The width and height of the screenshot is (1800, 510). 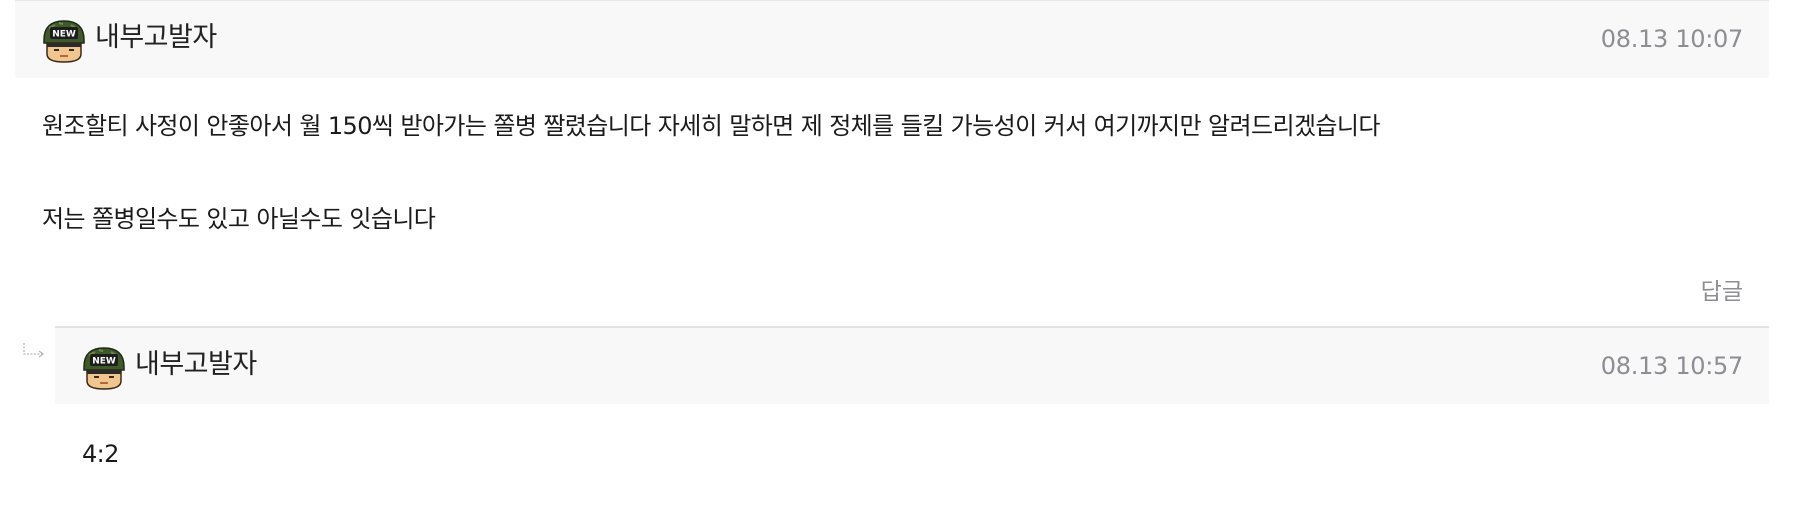 I want to click on reply-body-line: 4:2, so click(x=100, y=454).